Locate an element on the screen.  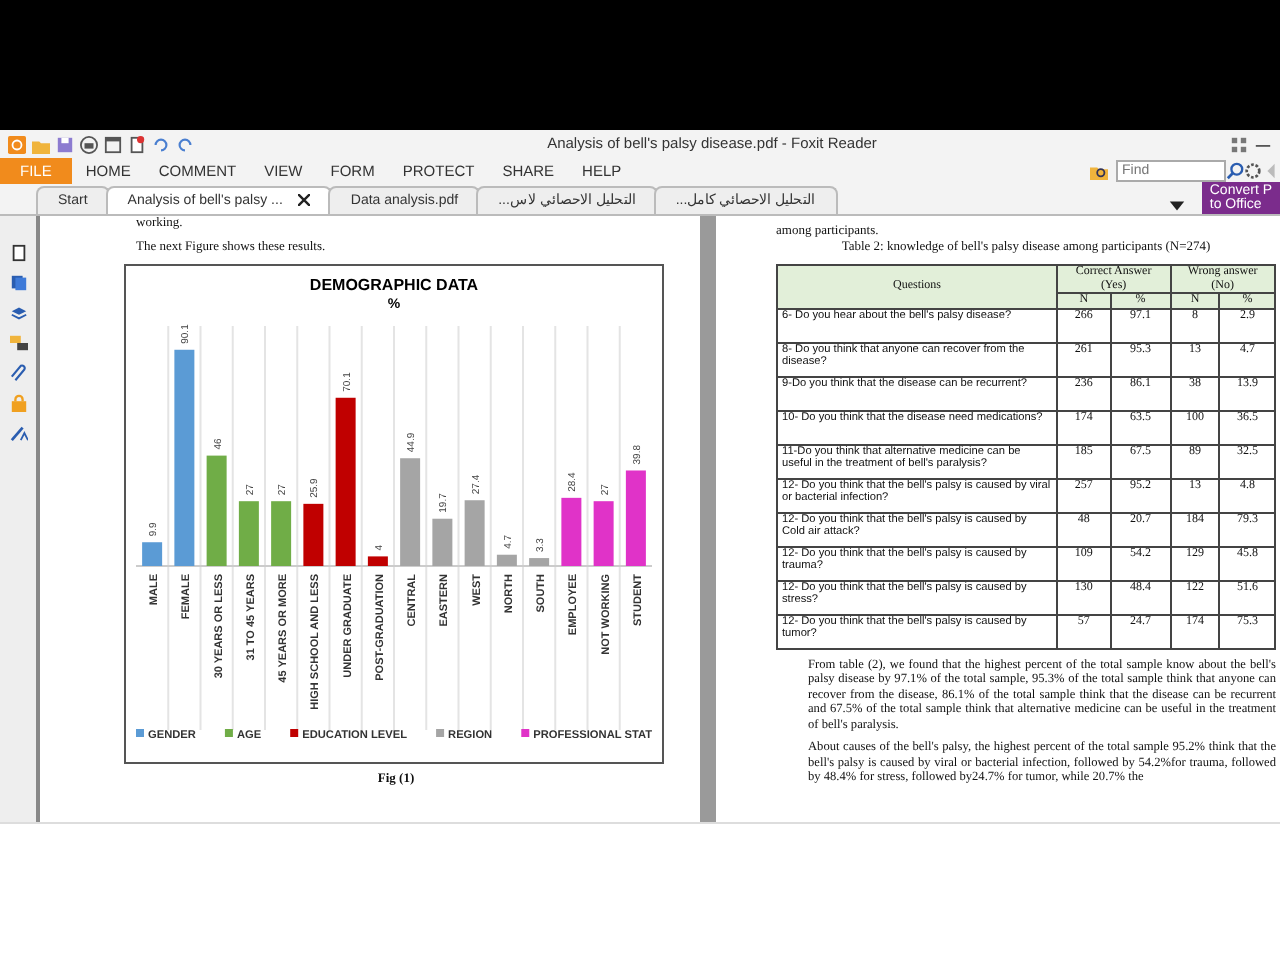
document-icon is located at coordinates (137, 144).